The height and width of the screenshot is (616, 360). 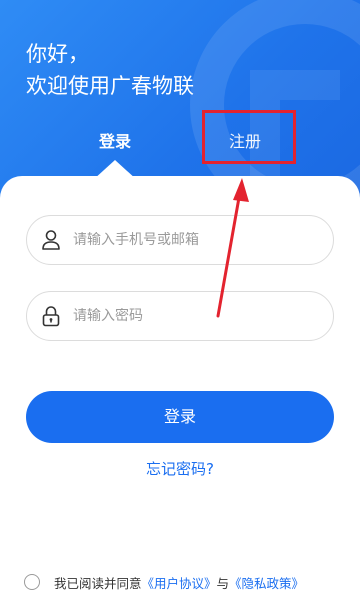 What do you see at coordinates (180, 417) in the screenshot?
I see `login-button: 登录` at bounding box center [180, 417].